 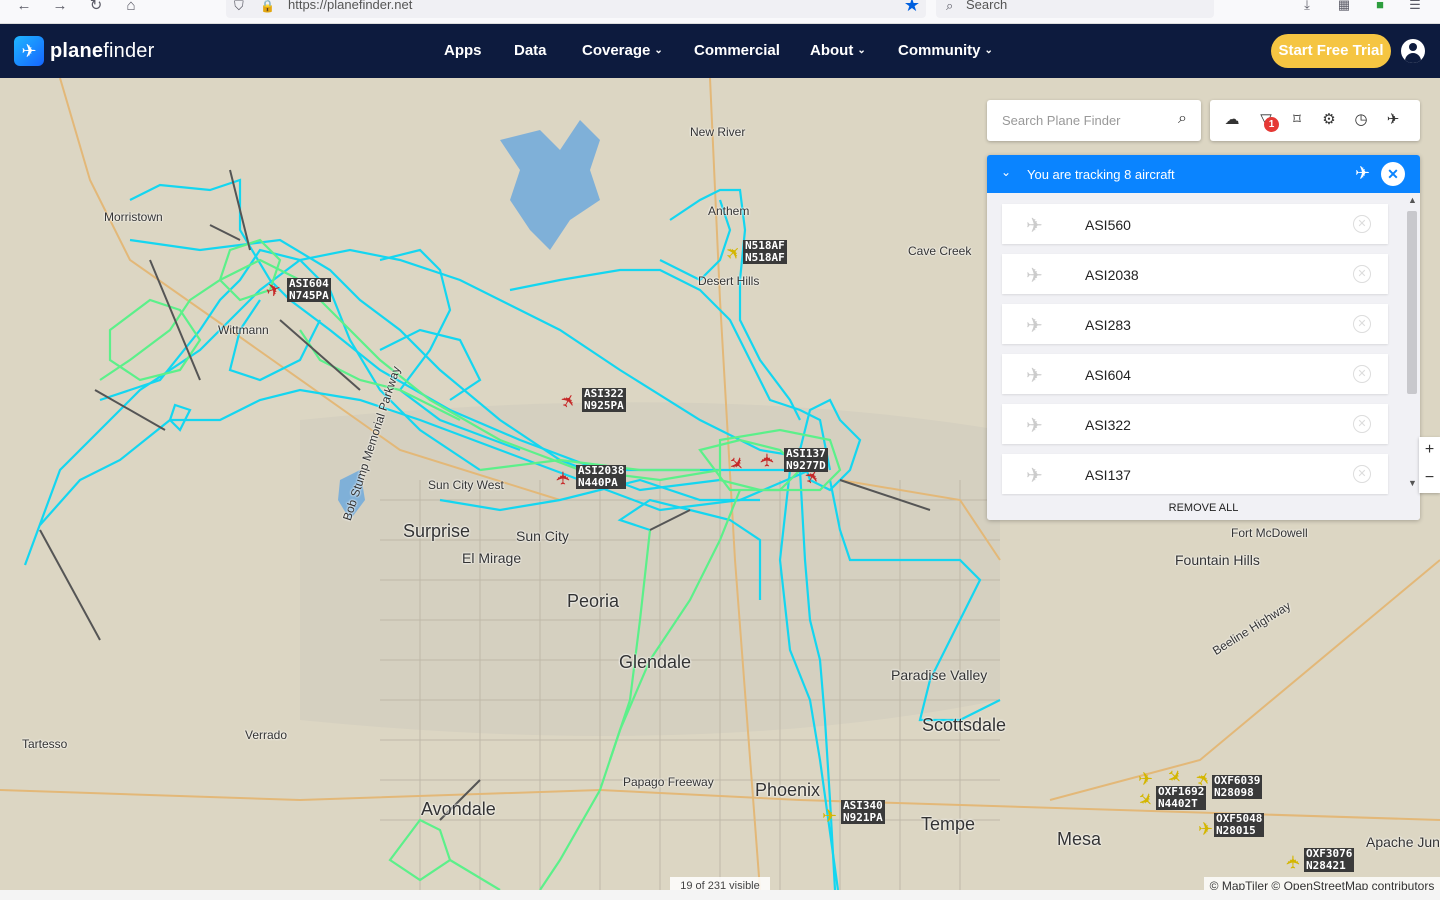 I want to click on remove-all-button: REMOVE ALL, so click(x=1203, y=508).